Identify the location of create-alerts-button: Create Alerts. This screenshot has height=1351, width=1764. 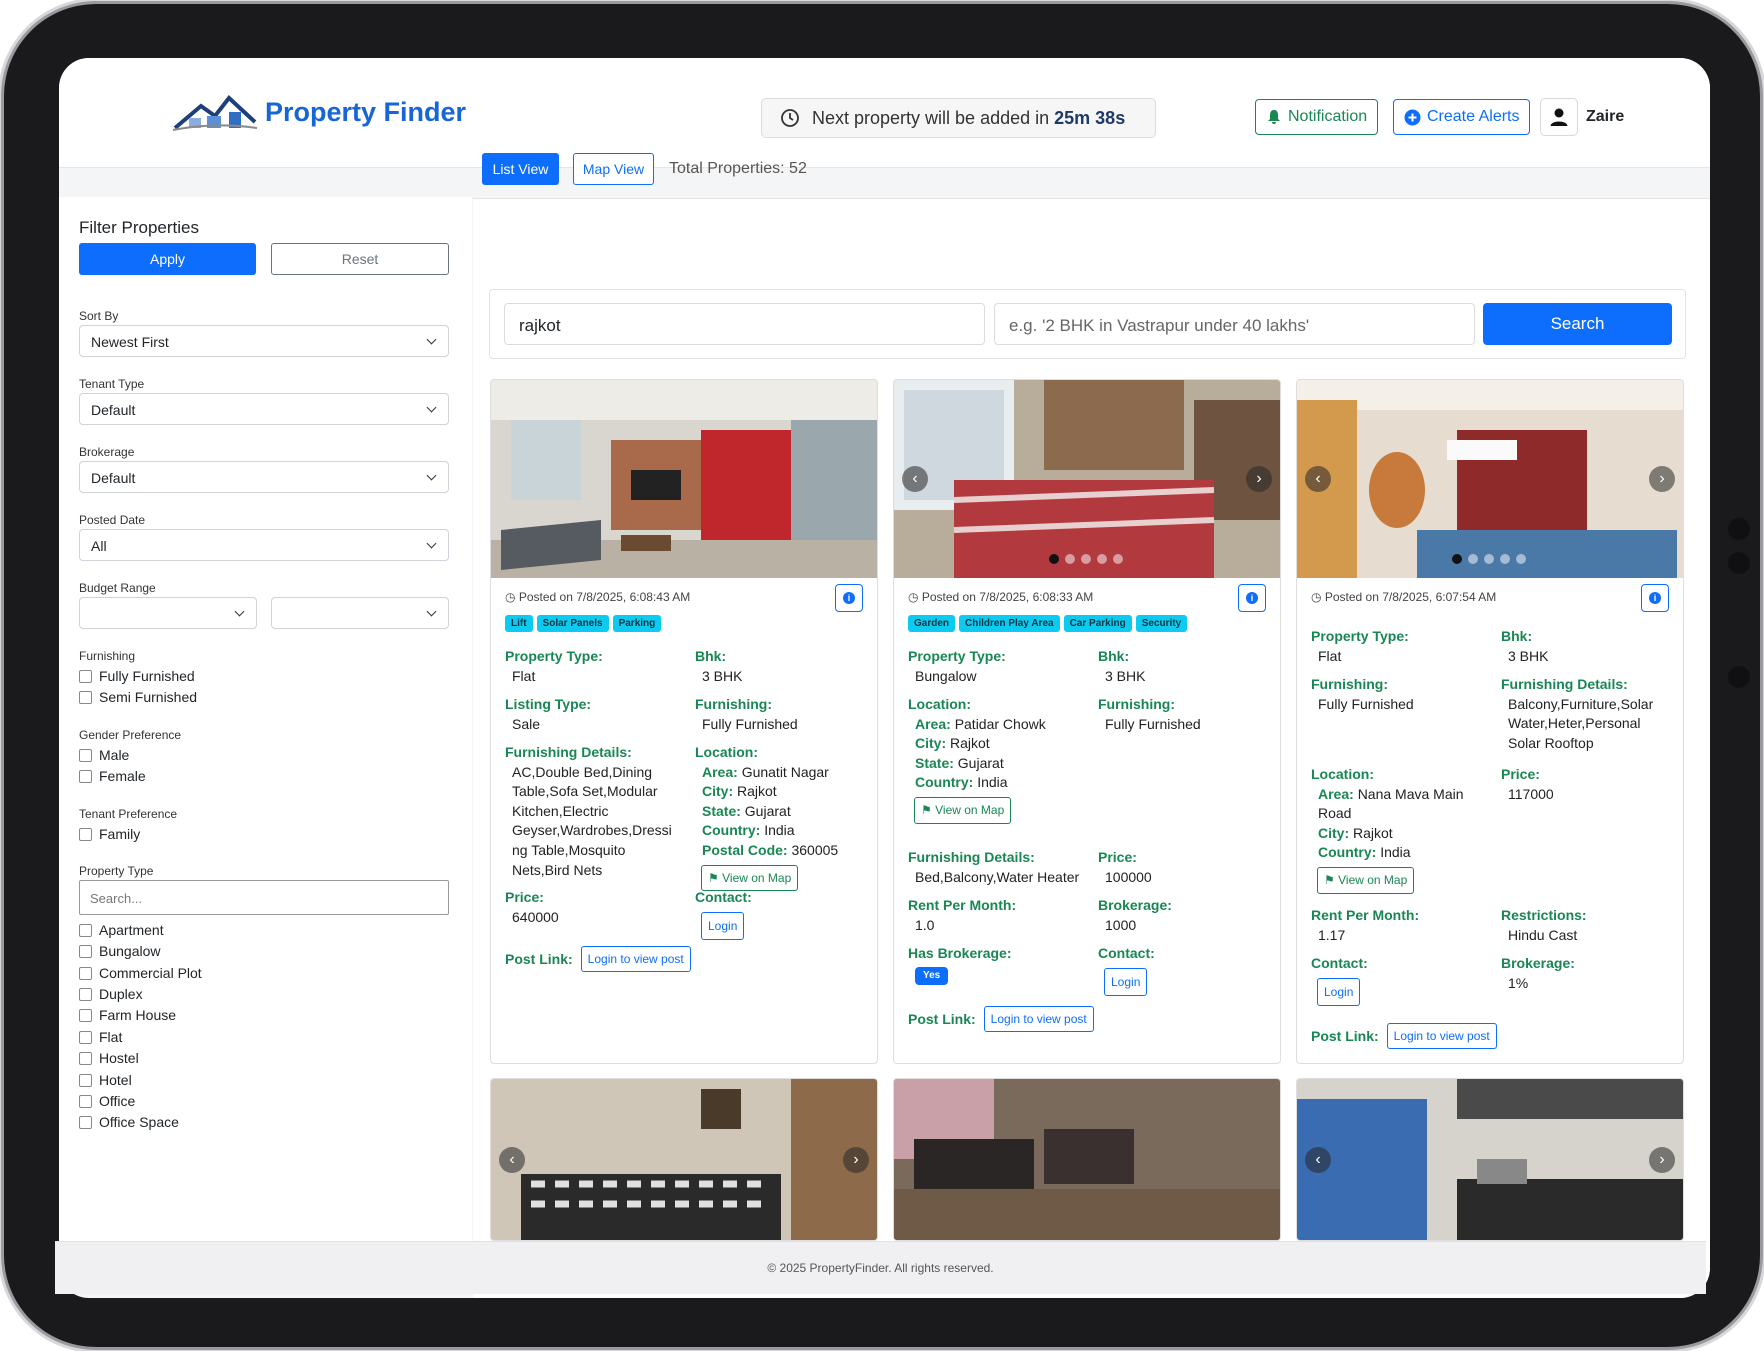
(1462, 117).